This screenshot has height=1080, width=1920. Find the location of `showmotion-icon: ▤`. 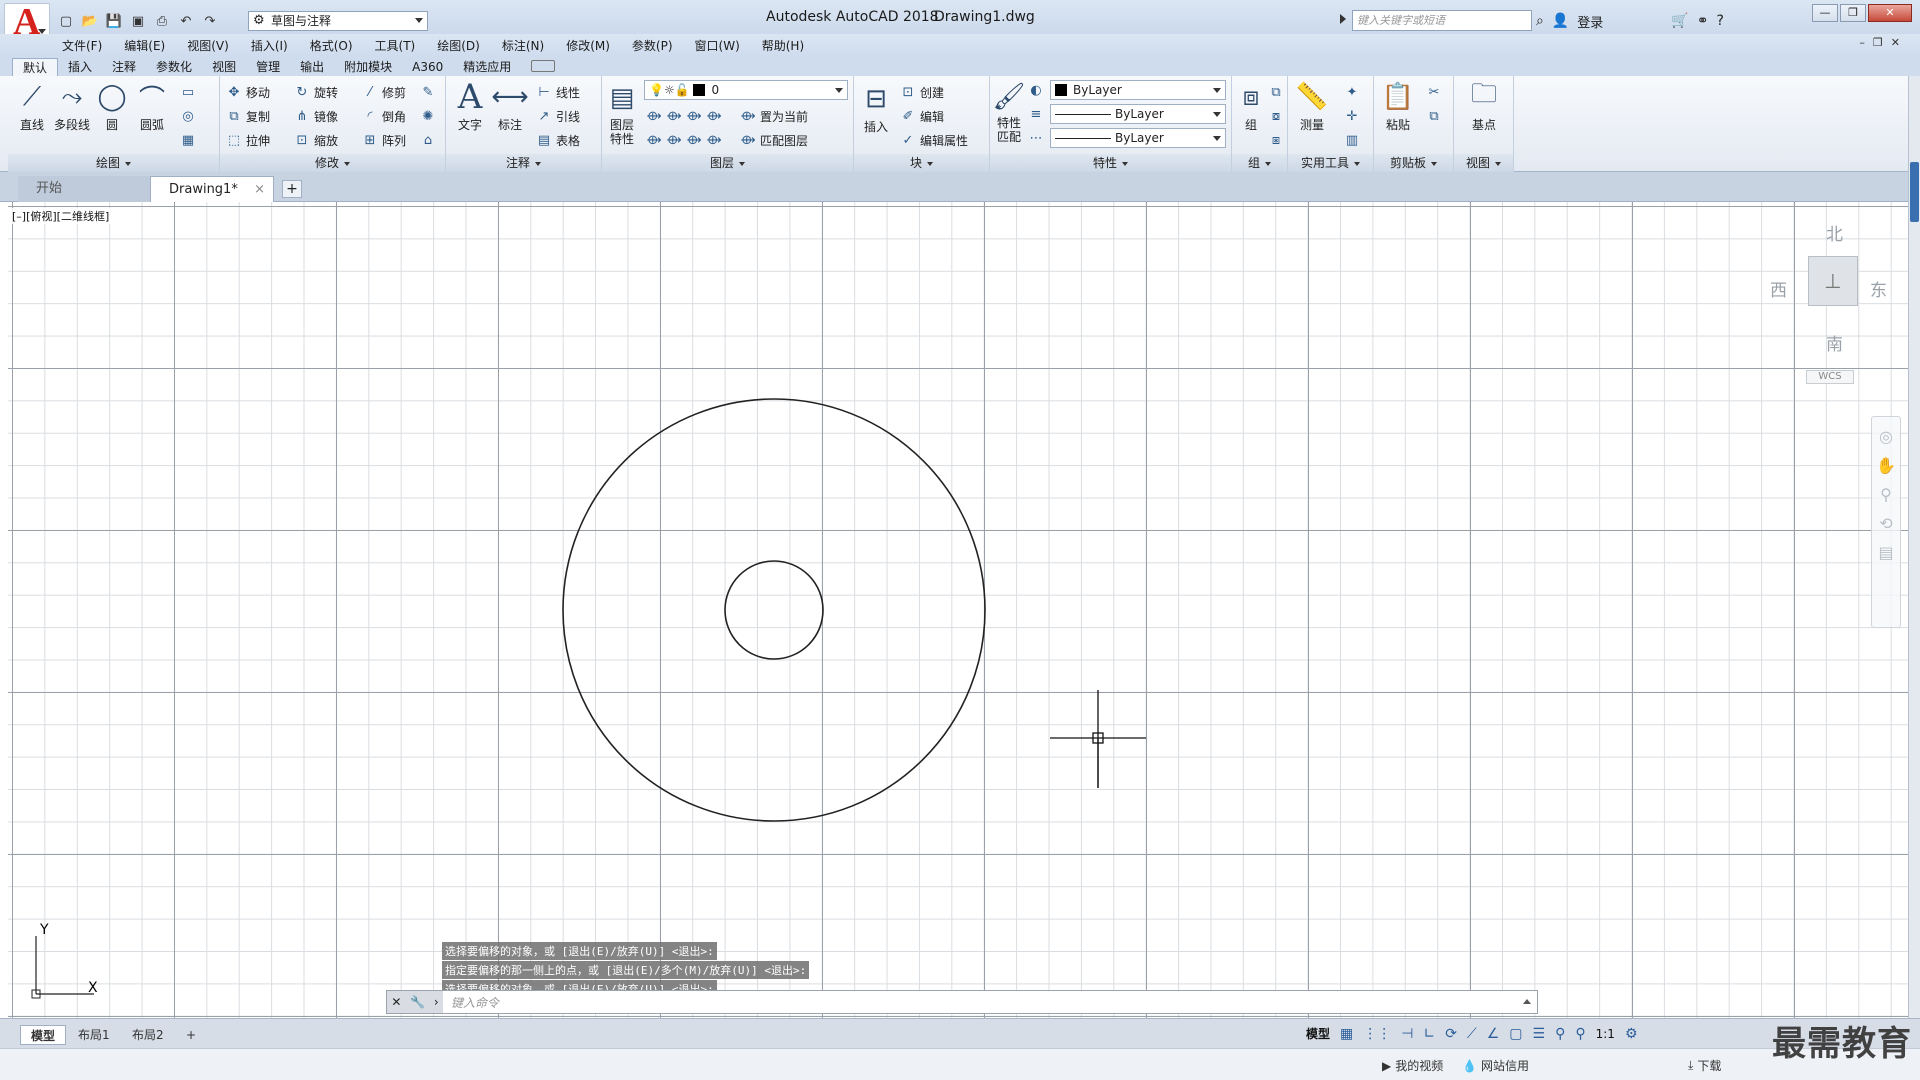

showmotion-icon: ▤ is located at coordinates (1886, 552).